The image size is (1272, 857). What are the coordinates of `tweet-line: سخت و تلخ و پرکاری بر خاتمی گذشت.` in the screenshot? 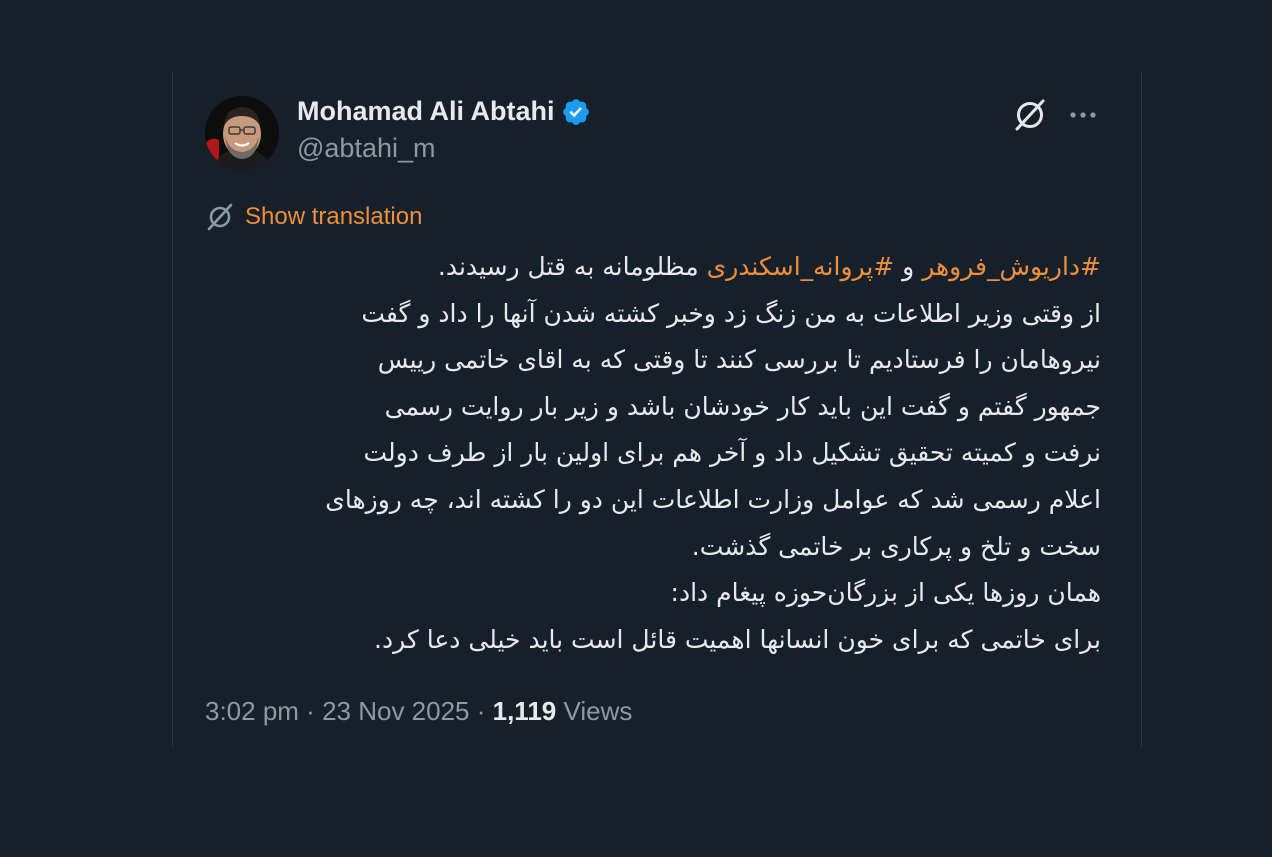 It's located at (896, 546).